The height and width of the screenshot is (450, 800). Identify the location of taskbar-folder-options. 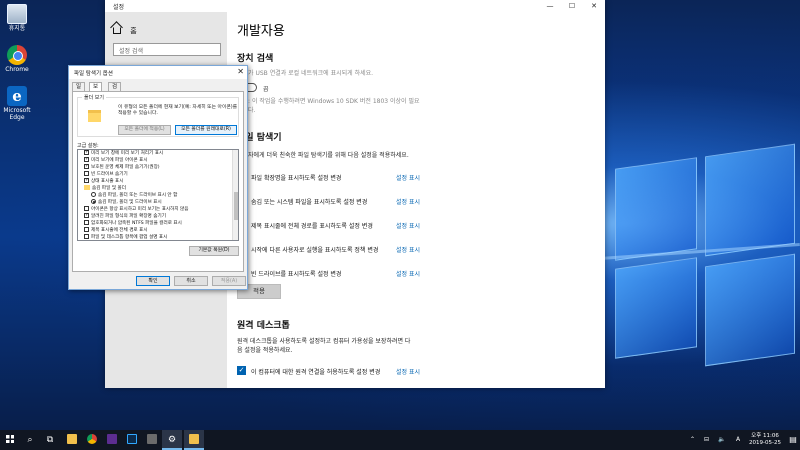
(194, 440).